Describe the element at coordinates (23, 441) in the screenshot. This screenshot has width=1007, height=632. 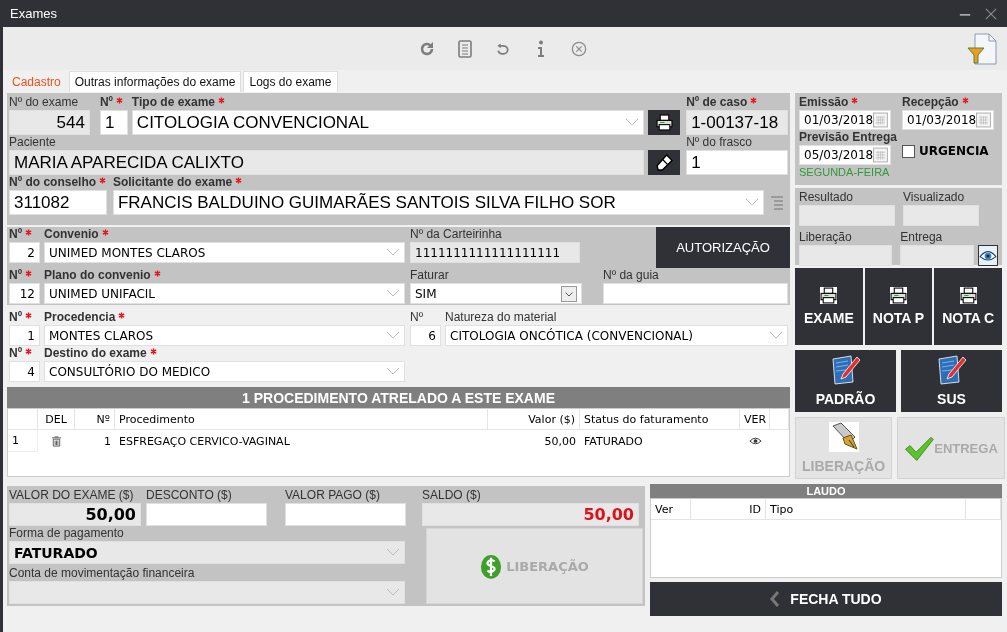
I see `row-number: 1` at that location.